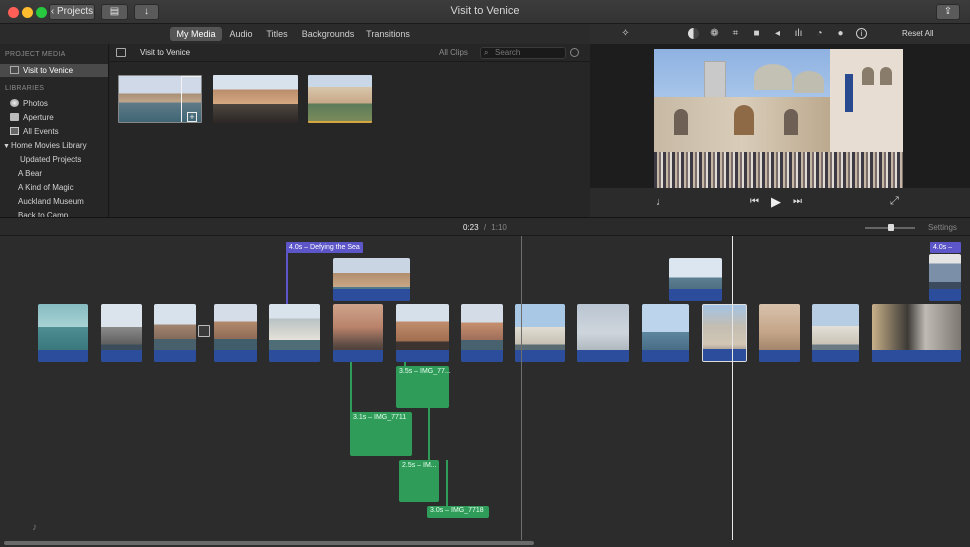  What do you see at coordinates (724, 333) in the screenshot?
I see `timeline-clip-selected` at bounding box center [724, 333].